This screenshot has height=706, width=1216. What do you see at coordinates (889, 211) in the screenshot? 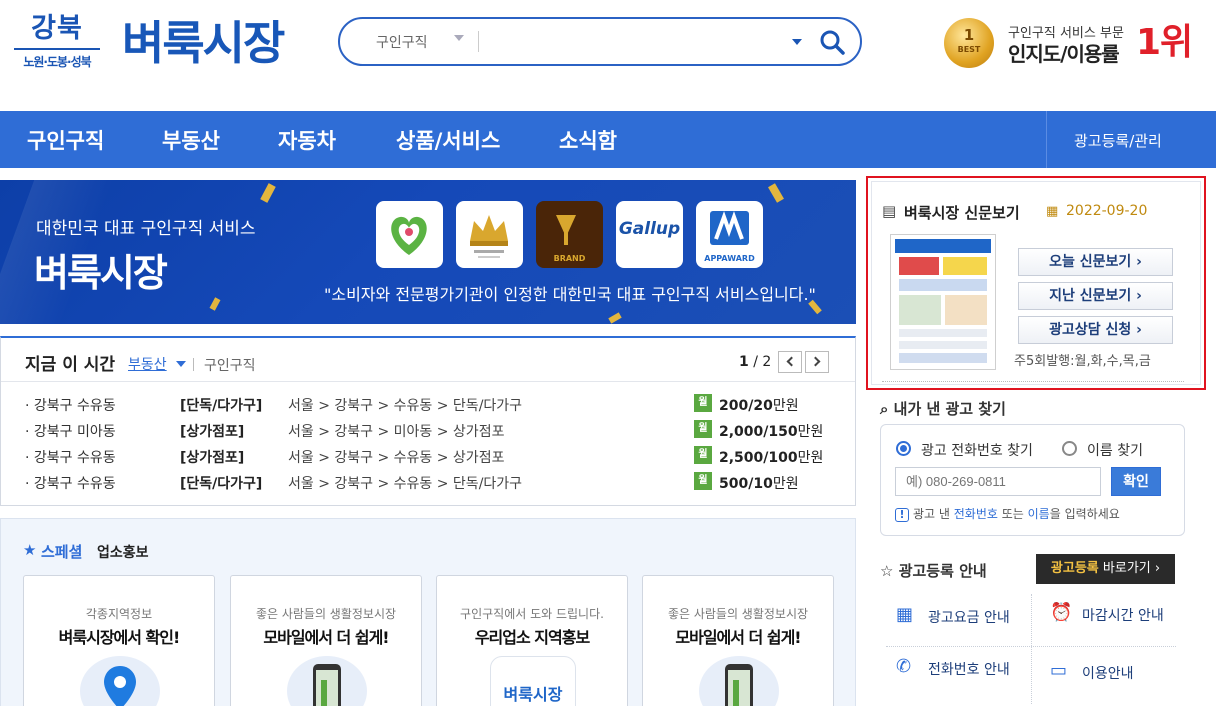
I see `document-icon: ▤` at bounding box center [889, 211].